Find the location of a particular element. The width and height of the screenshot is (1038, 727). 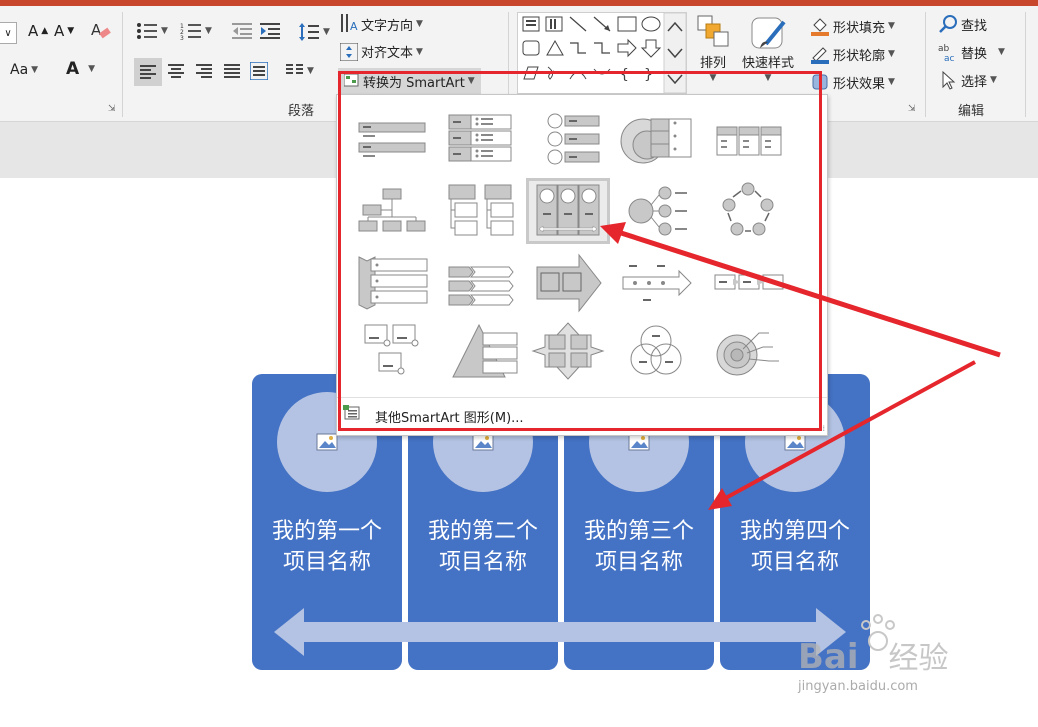

select-button: 选择 ▼ is located at coordinates (967, 80).